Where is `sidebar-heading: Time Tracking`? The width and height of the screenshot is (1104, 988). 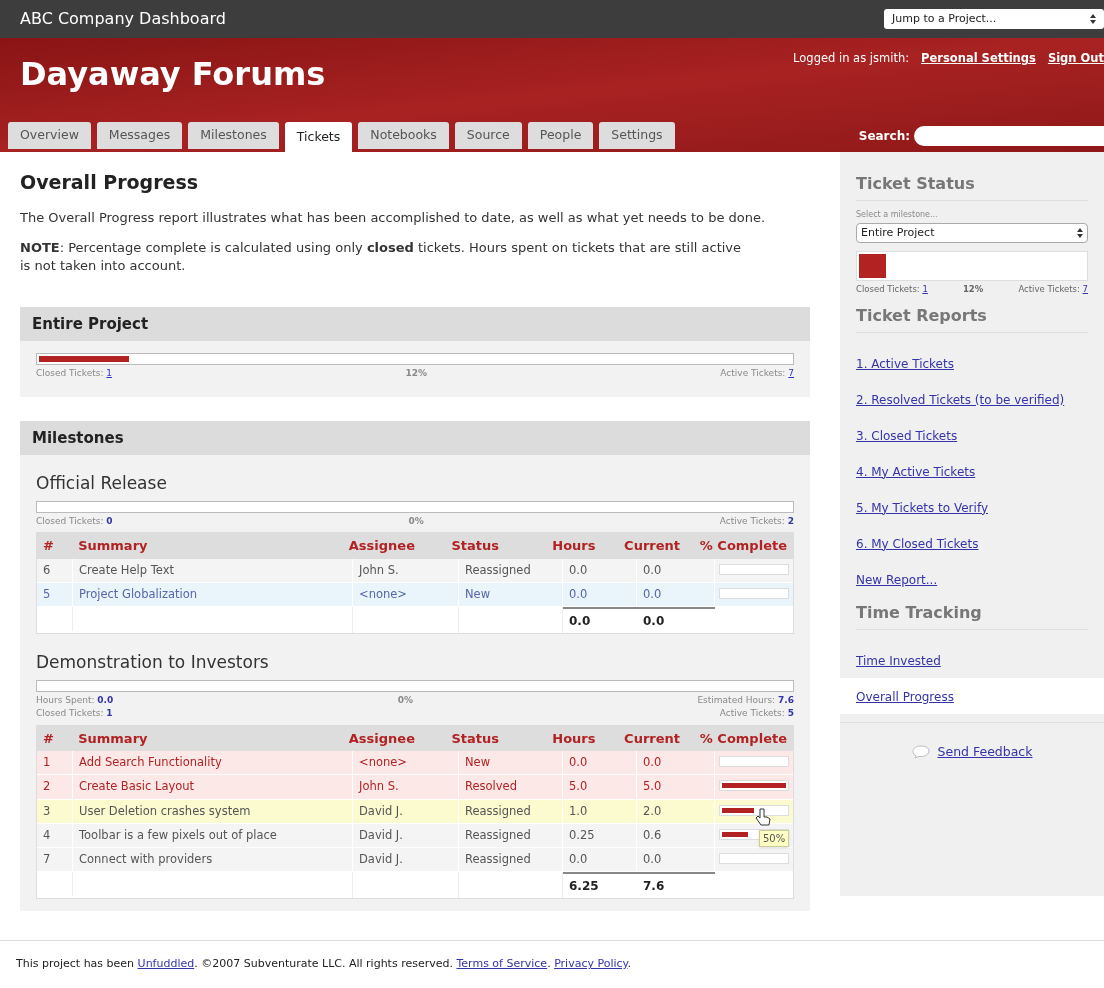
sidebar-heading: Time Tracking is located at coordinates (972, 615).